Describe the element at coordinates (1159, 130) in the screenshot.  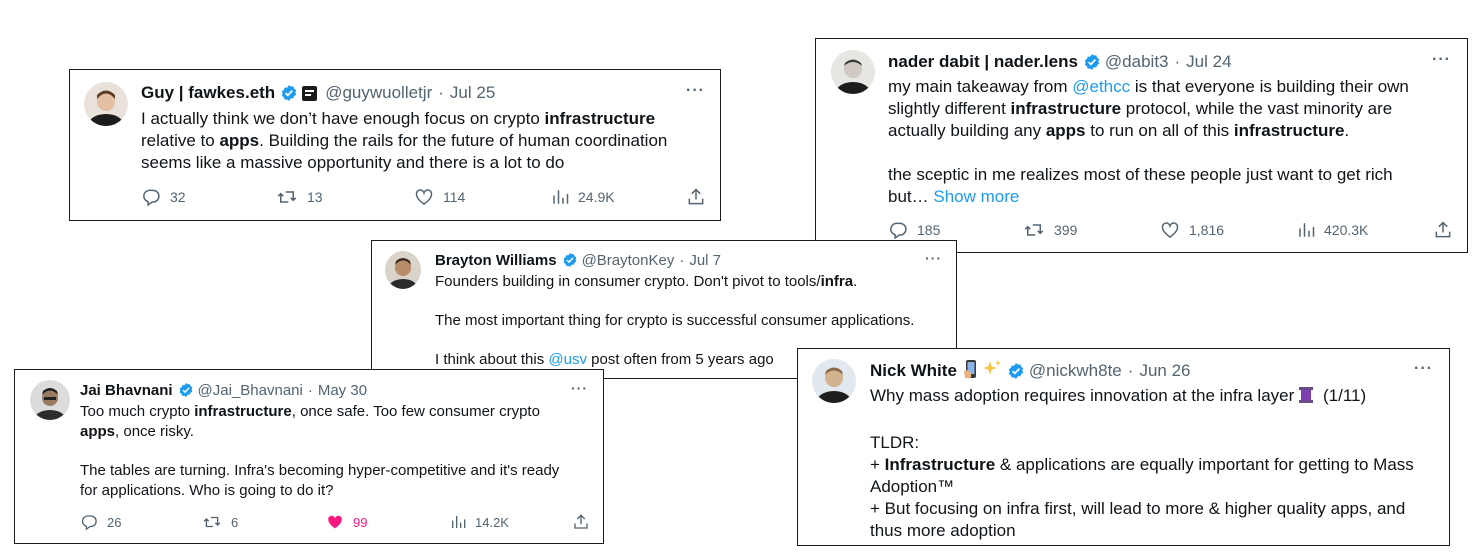
I see `text-segment: to run on all of this` at that location.